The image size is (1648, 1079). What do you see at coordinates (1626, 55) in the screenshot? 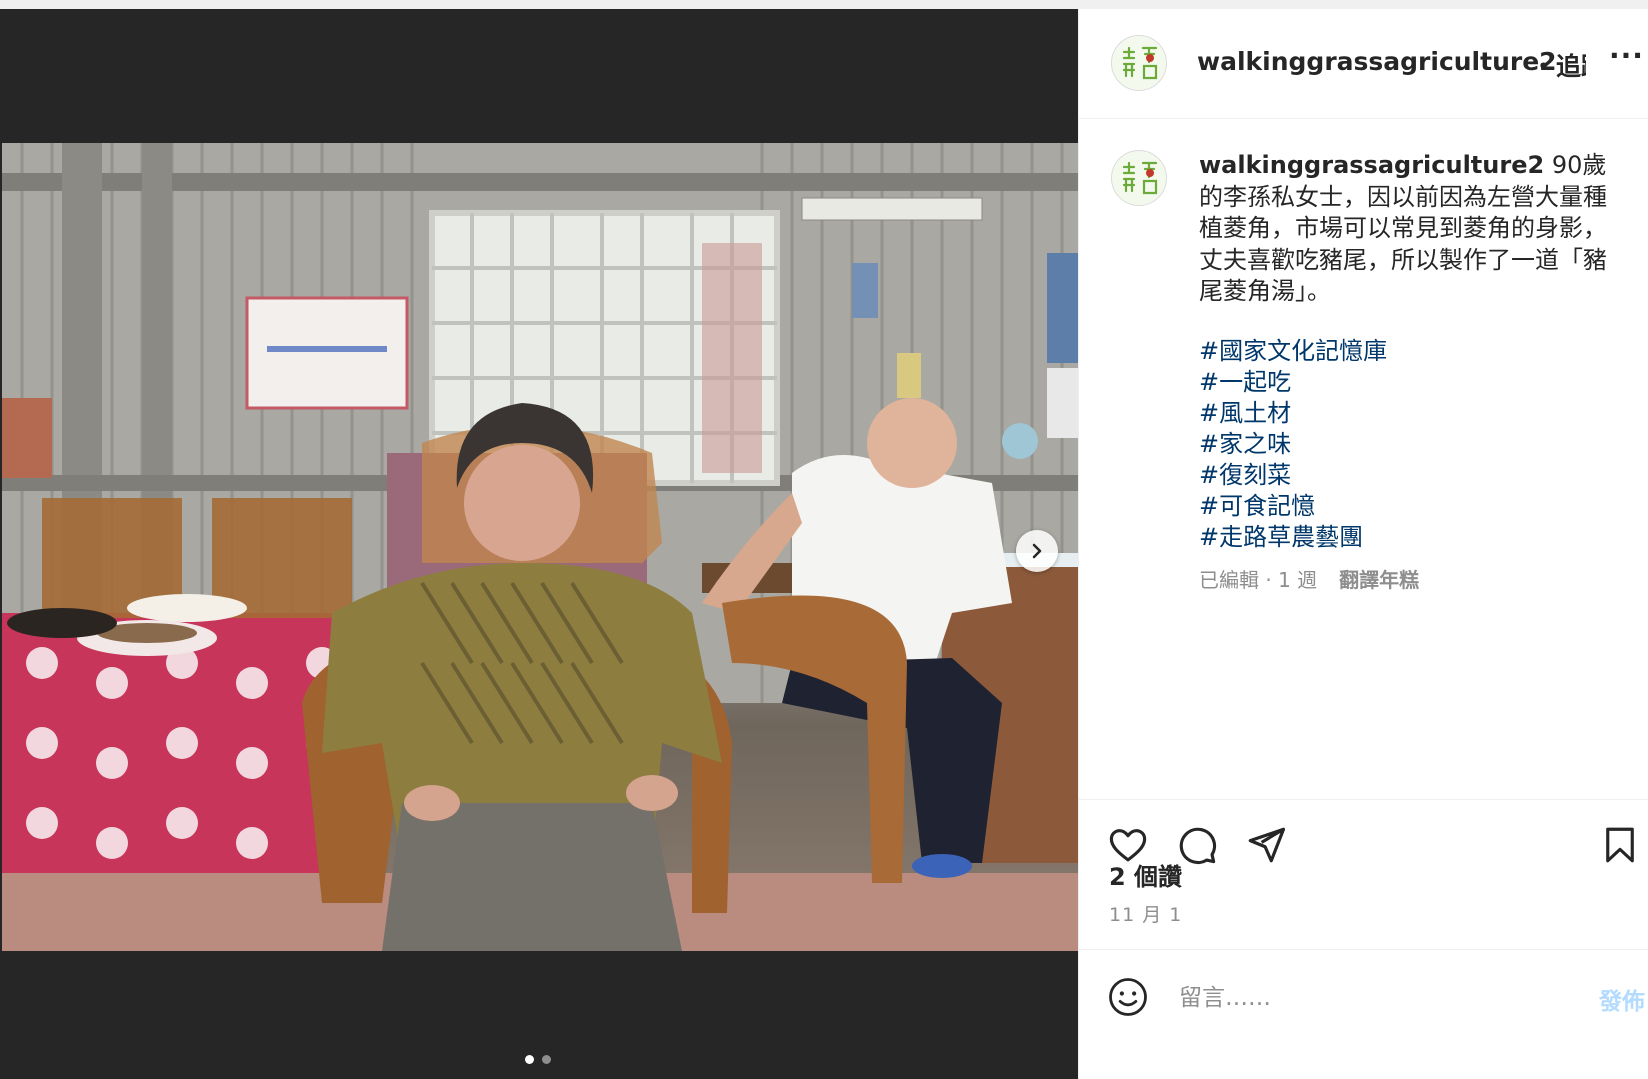
I see `more-options-button: ···` at bounding box center [1626, 55].